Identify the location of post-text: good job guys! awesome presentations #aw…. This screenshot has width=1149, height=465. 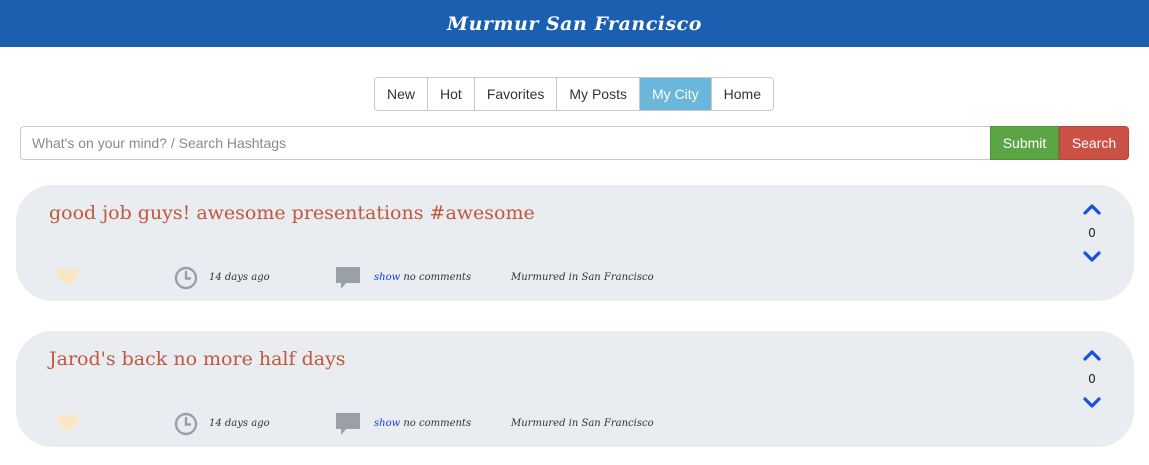
(292, 213).